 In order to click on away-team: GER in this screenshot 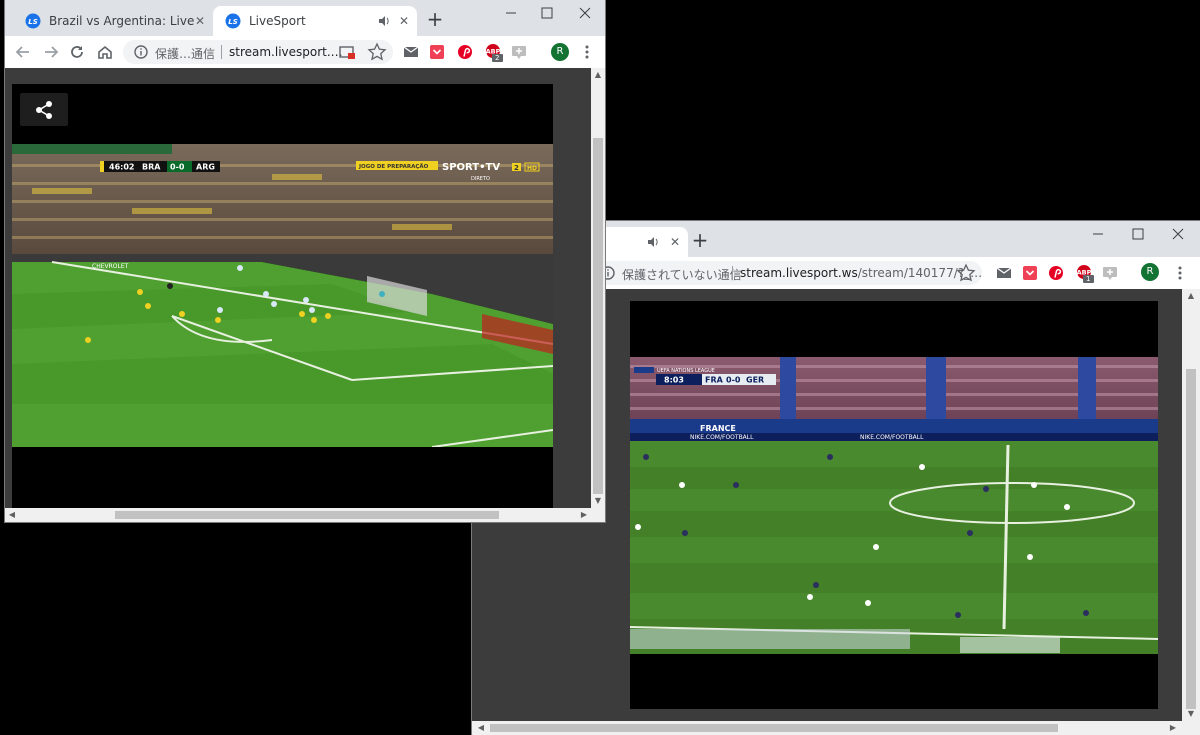, I will do `click(755, 380)`.